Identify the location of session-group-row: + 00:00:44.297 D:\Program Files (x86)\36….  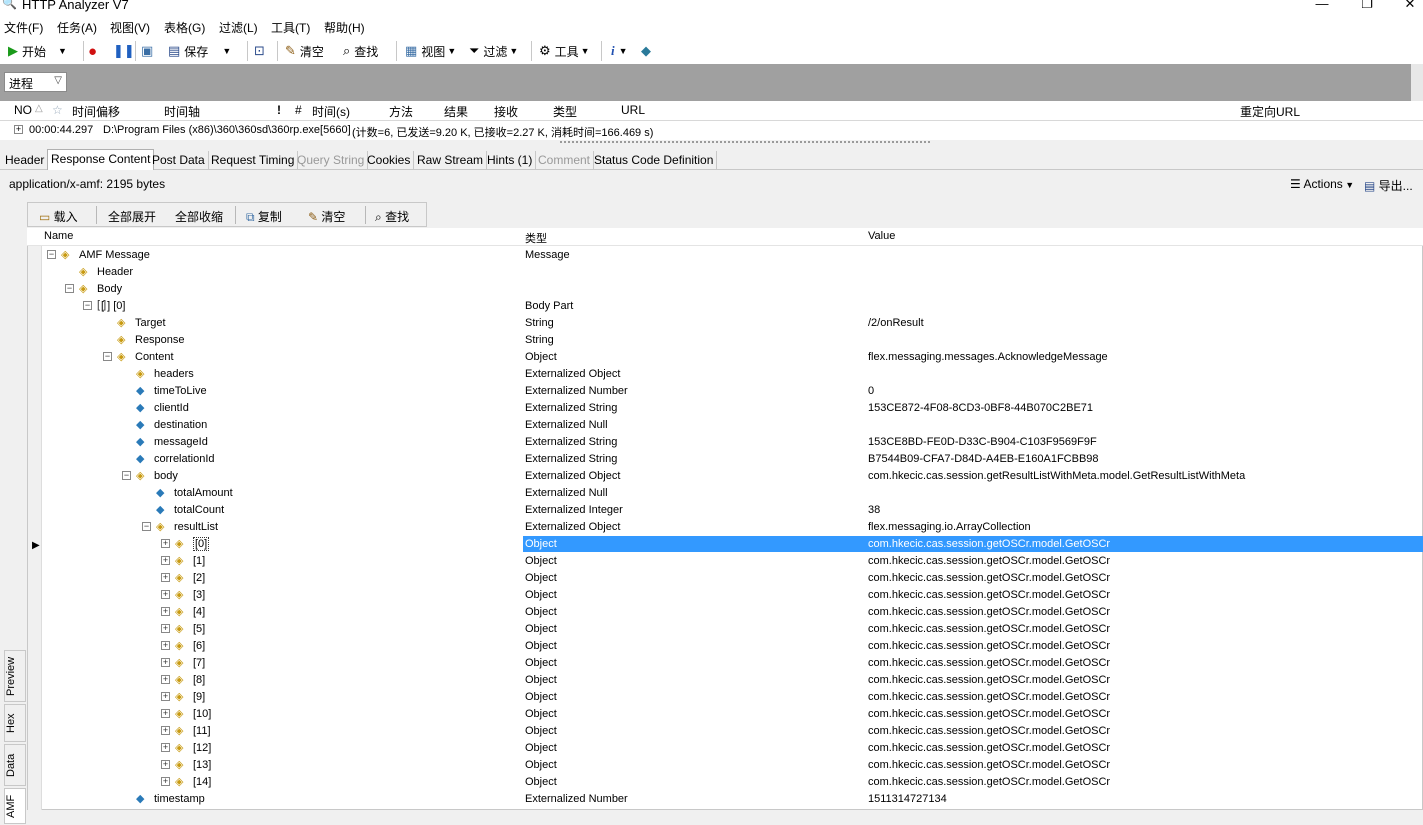
(711, 130).